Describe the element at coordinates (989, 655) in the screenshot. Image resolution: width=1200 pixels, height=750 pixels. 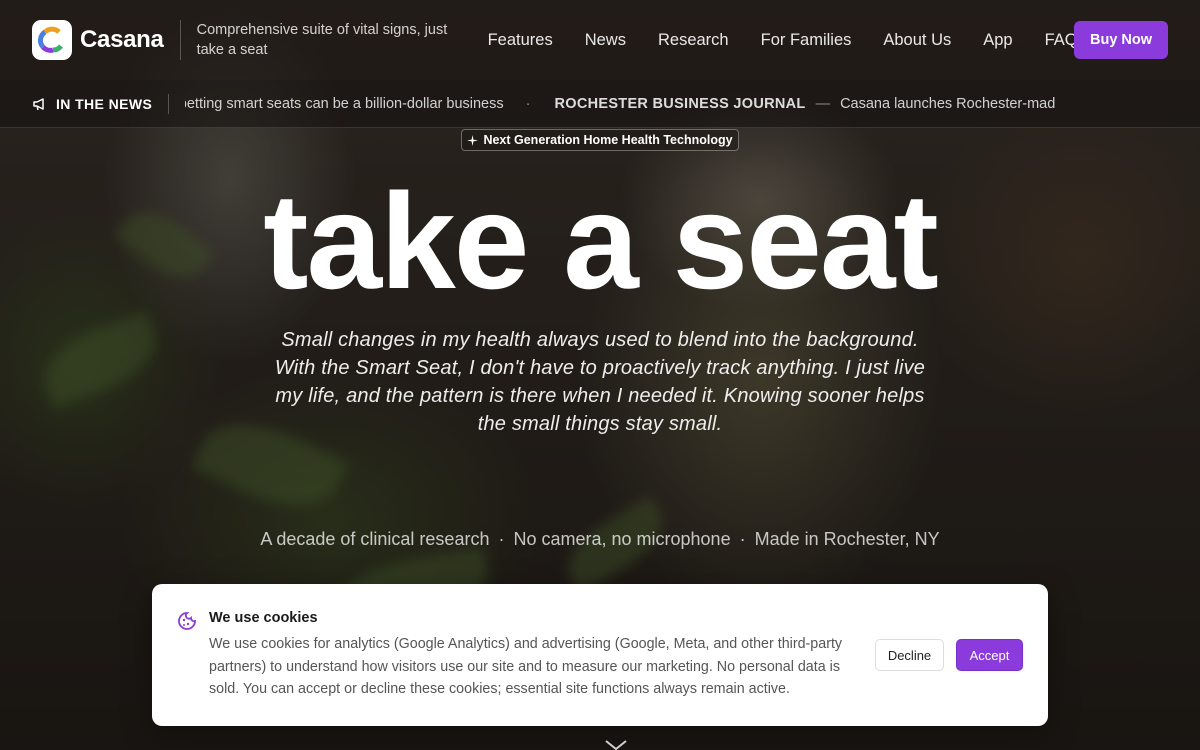
I see `accept-cookies-button: Accept` at that location.